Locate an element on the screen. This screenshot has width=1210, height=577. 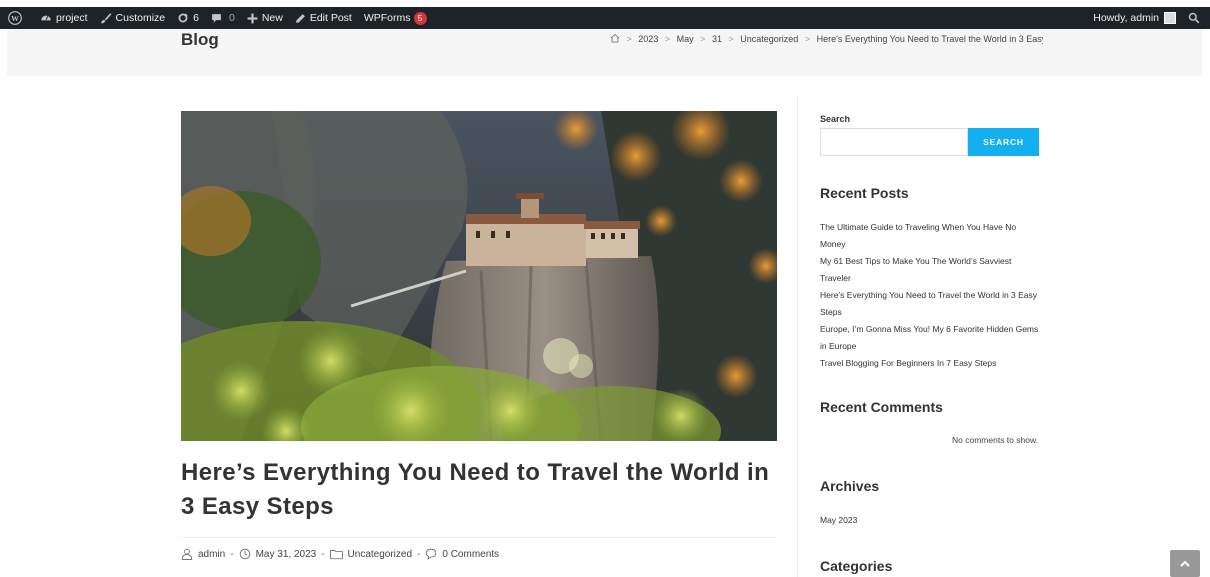
comments-link: 0 is located at coordinates (223, 18).